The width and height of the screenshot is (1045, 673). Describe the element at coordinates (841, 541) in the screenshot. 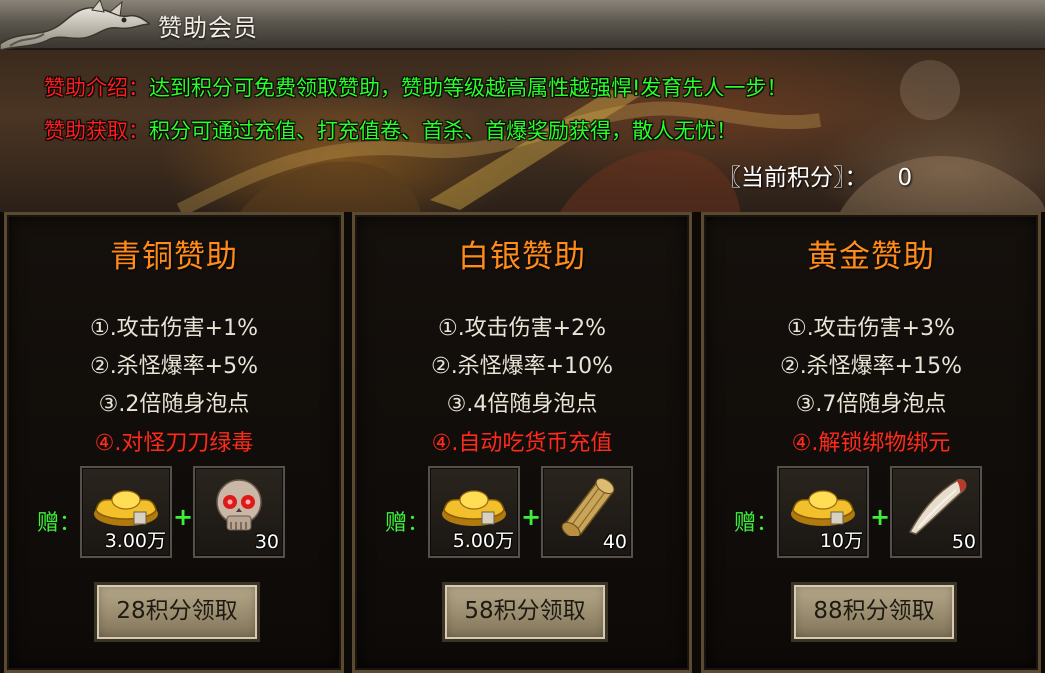

I see `reward-count: 10万` at that location.